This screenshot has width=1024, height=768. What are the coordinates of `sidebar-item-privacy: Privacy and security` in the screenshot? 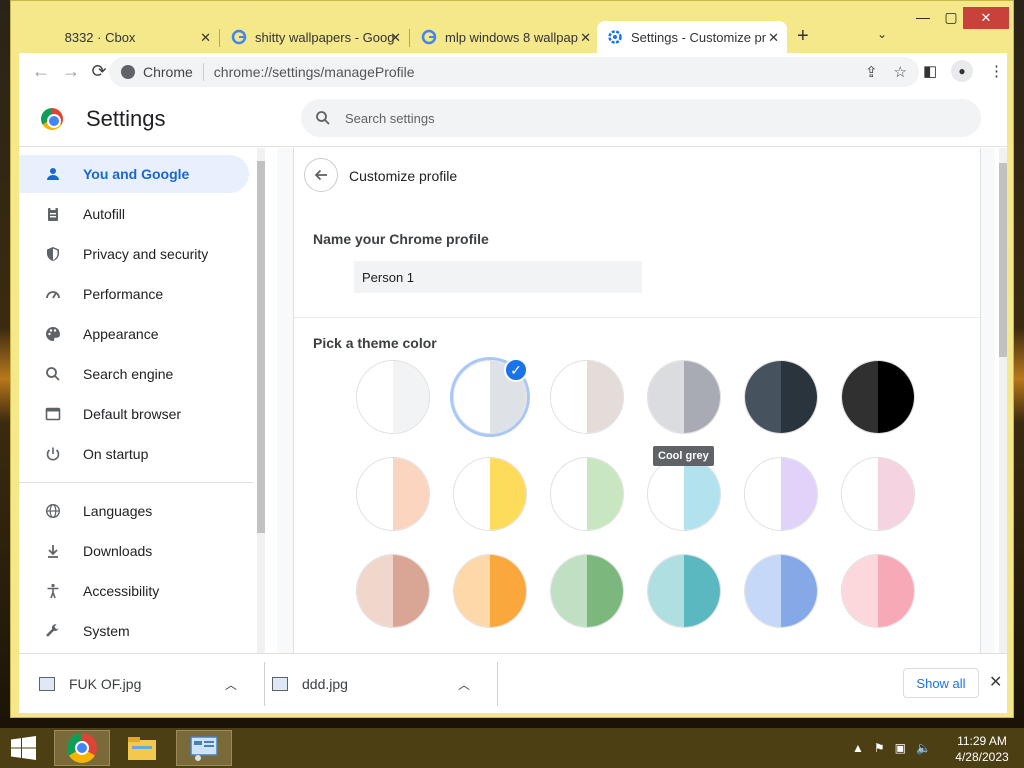 It's located at (134, 254).